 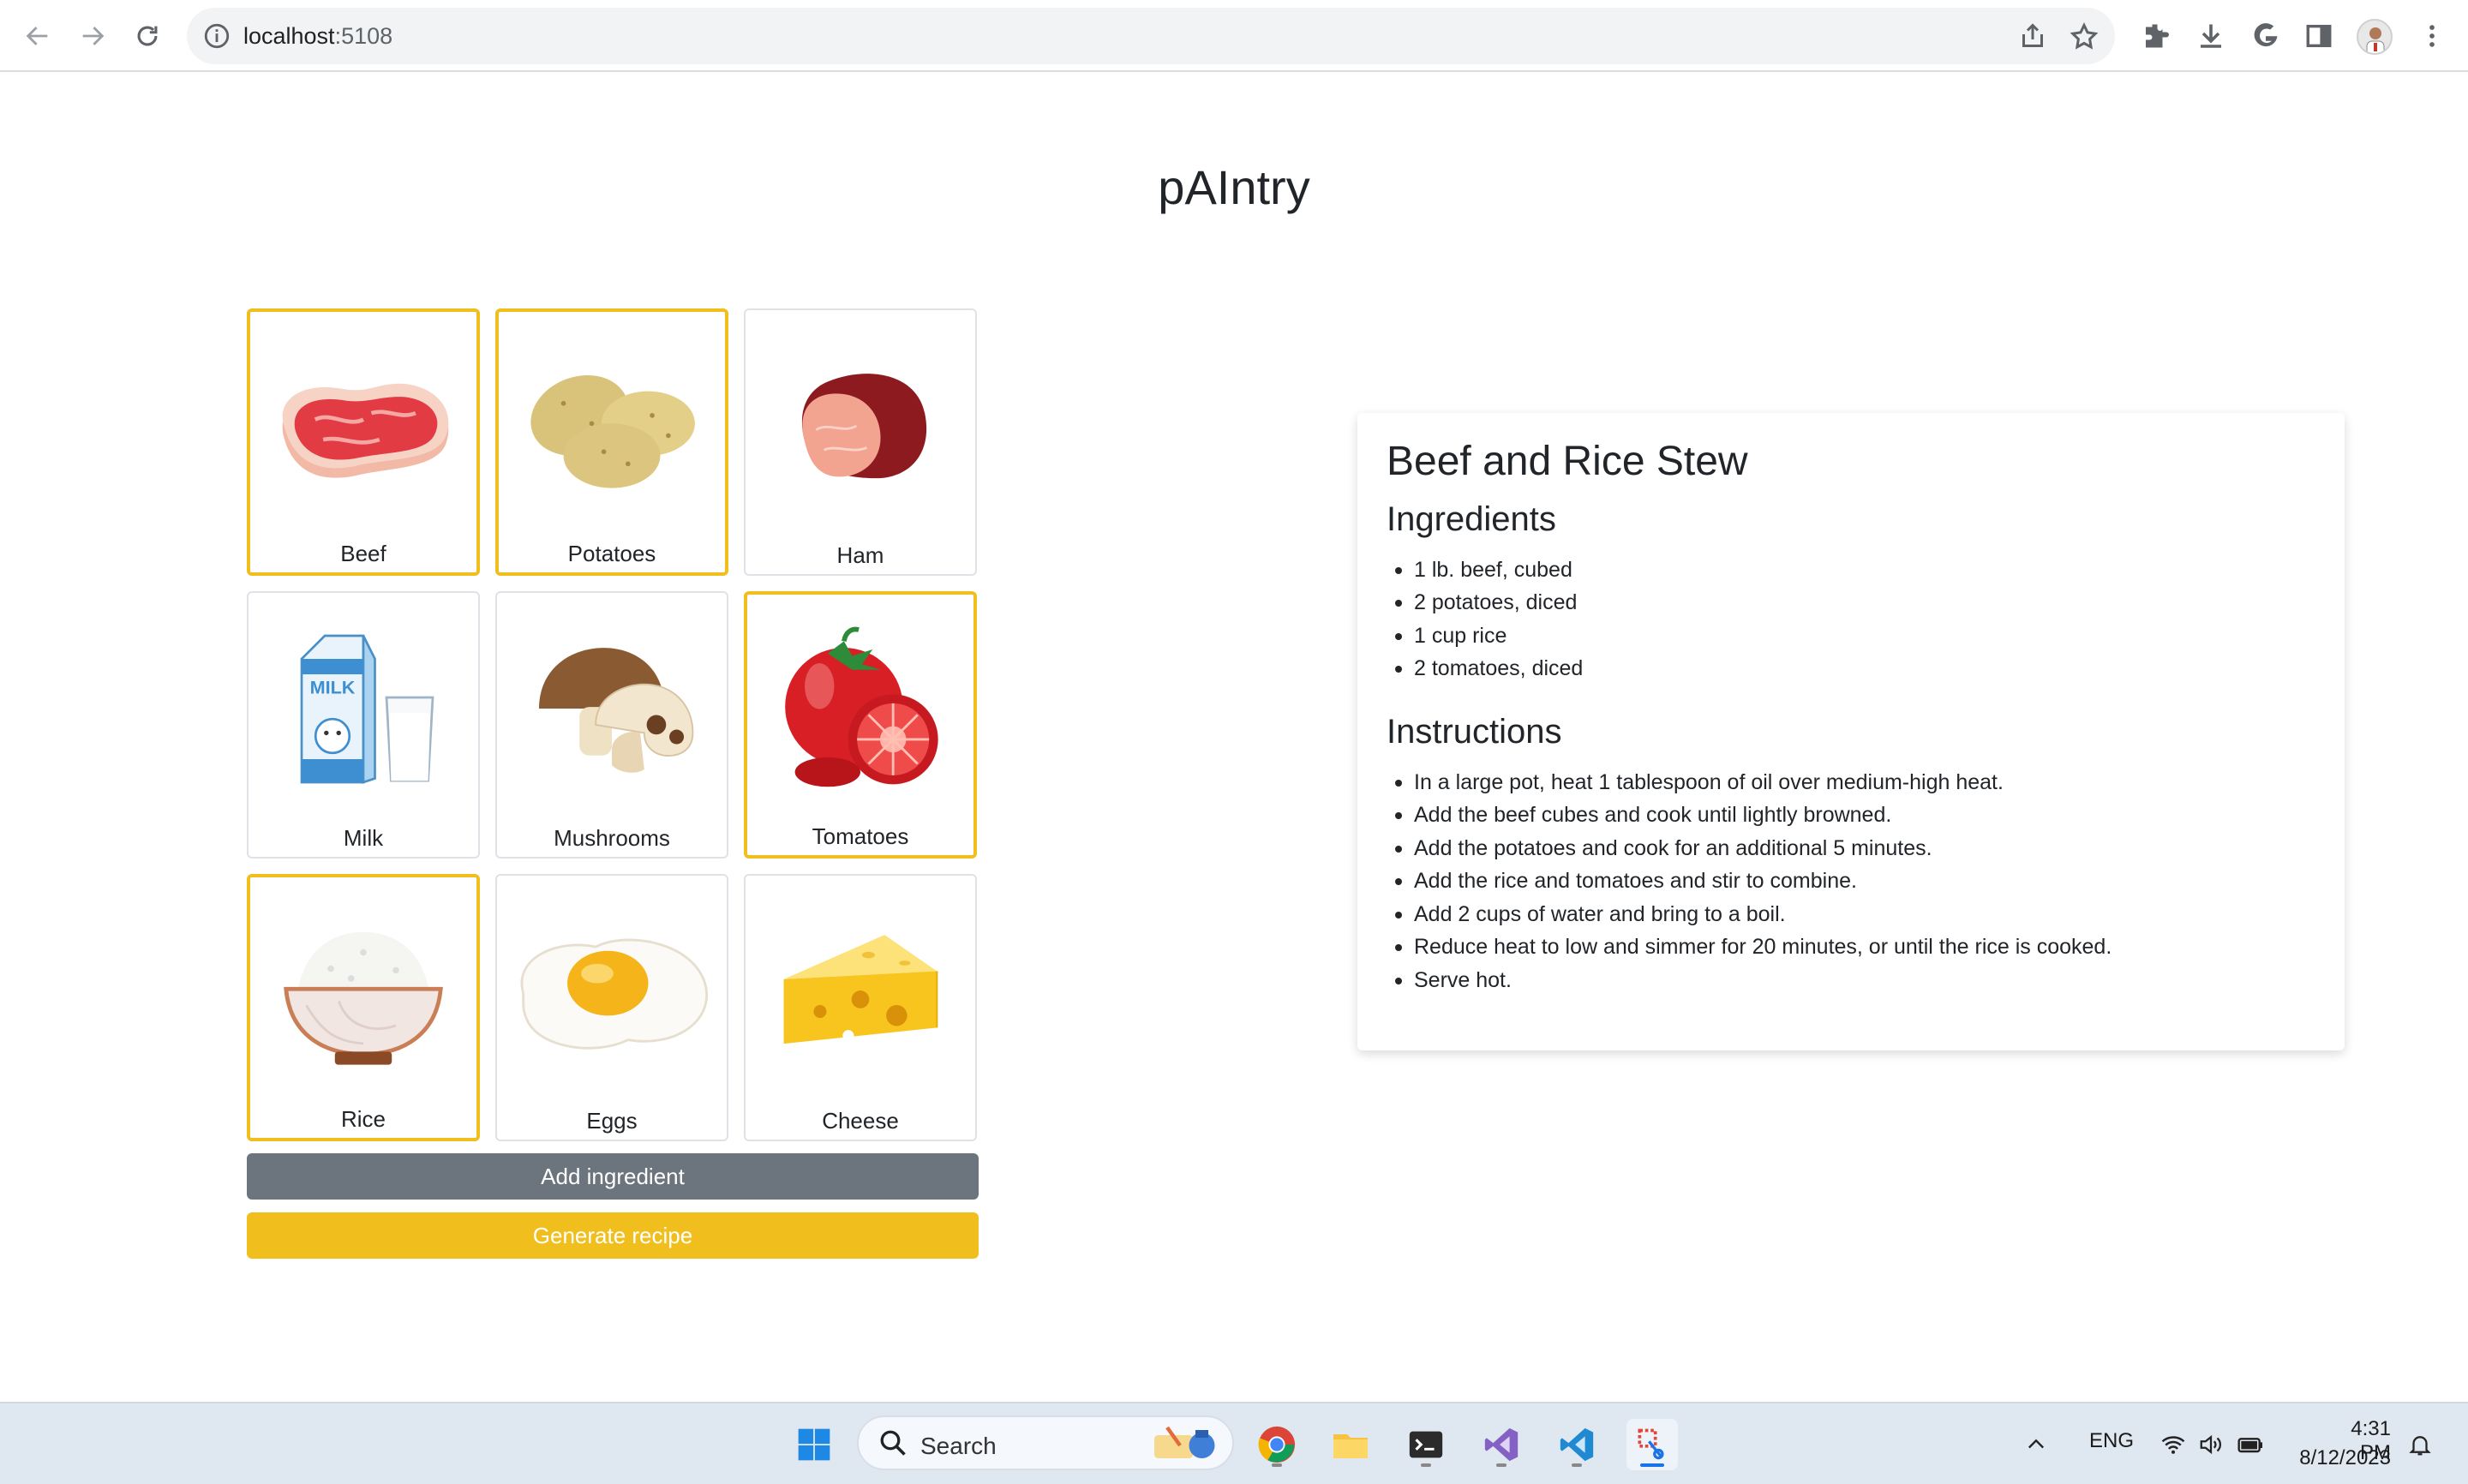 What do you see at coordinates (860, 1121) in the screenshot?
I see `ingredient-label: Cheese` at bounding box center [860, 1121].